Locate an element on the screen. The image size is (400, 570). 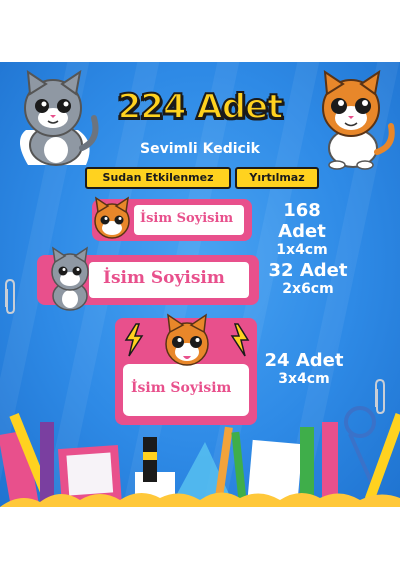
label-count: 32 Adet 2x6cm is located at coordinates (308, 278).